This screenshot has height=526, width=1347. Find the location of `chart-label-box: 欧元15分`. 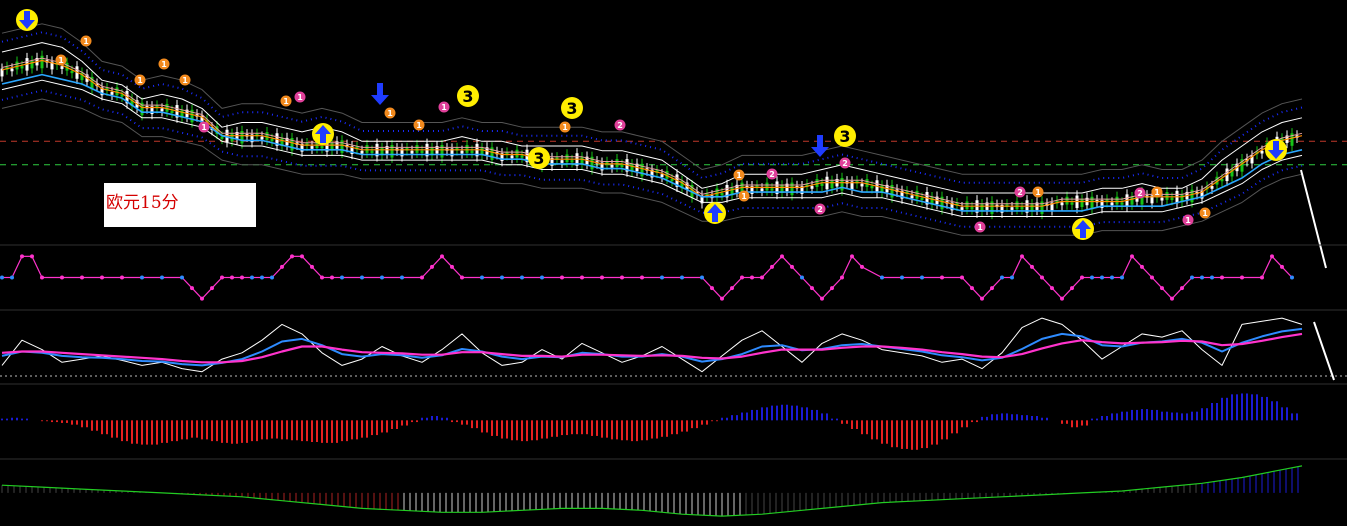

chart-label-box: 欧元15分 is located at coordinates (180, 205).